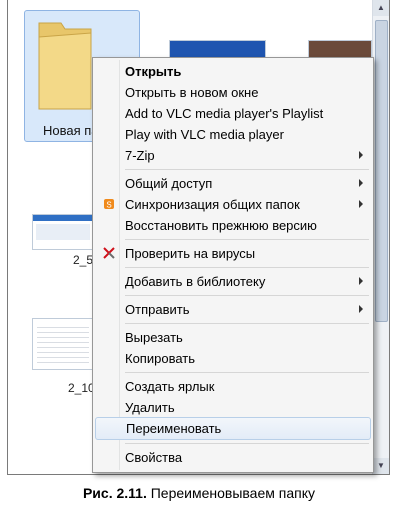  What do you see at coordinates (71, 130) in the screenshot?
I see `folder-name-label: Новая па` at bounding box center [71, 130].